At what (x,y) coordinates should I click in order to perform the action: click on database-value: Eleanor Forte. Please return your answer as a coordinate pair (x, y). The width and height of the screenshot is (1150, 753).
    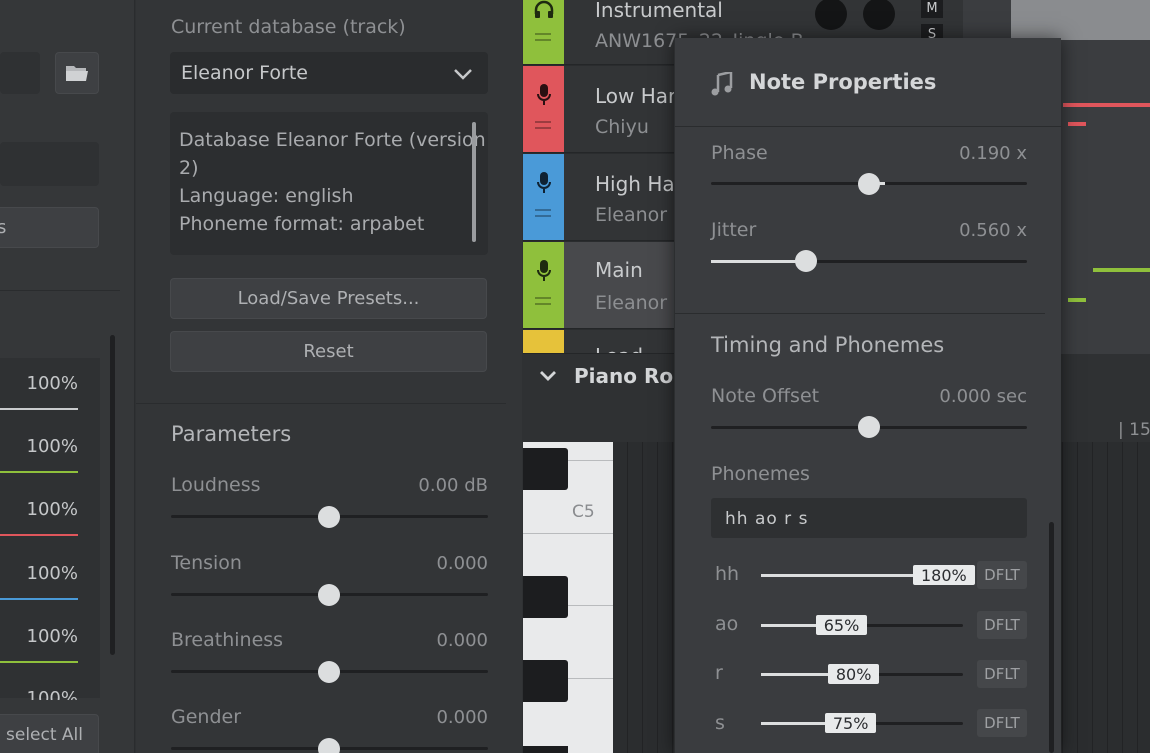
    Looking at the image, I should click on (244, 73).